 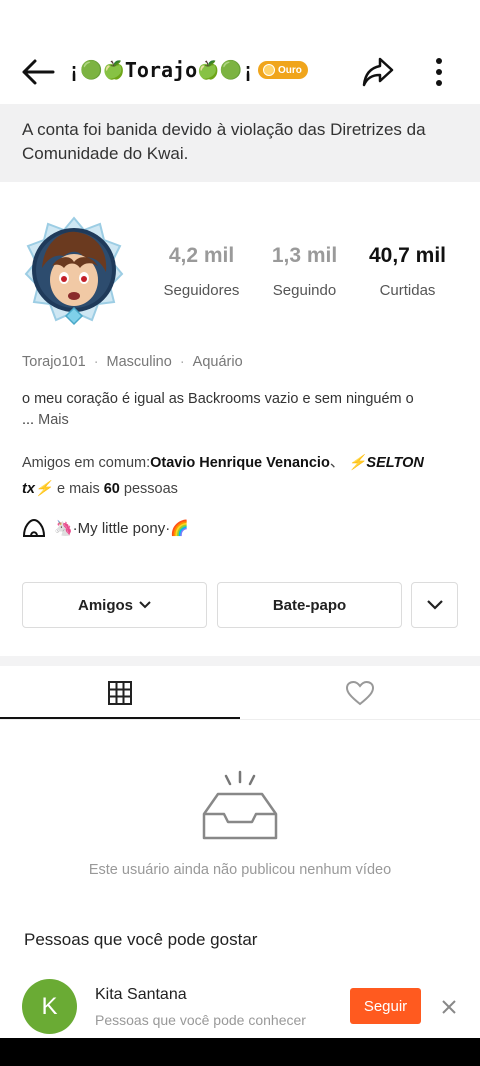 I want to click on suggested-user-subtitle: Pessoas que você pode conhecer, so click(x=200, y=1020).